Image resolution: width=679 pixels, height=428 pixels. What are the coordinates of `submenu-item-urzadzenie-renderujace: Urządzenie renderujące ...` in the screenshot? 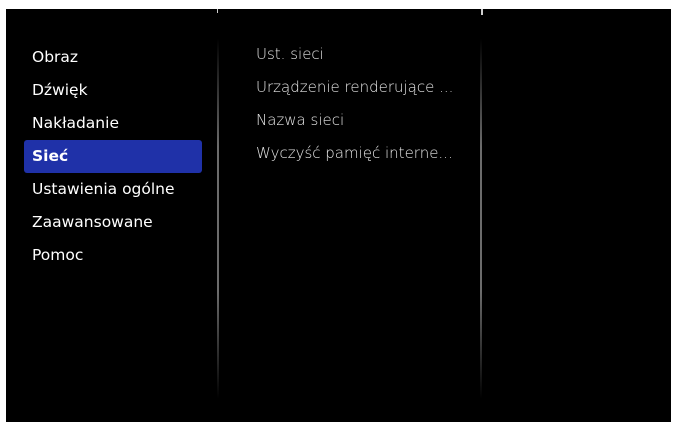 It's located at (365, 87).